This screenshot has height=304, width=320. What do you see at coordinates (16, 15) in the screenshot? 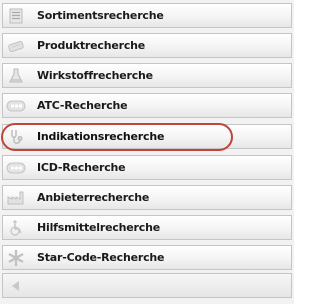
I see `list-document-icon` at bounding box center [16, 15].